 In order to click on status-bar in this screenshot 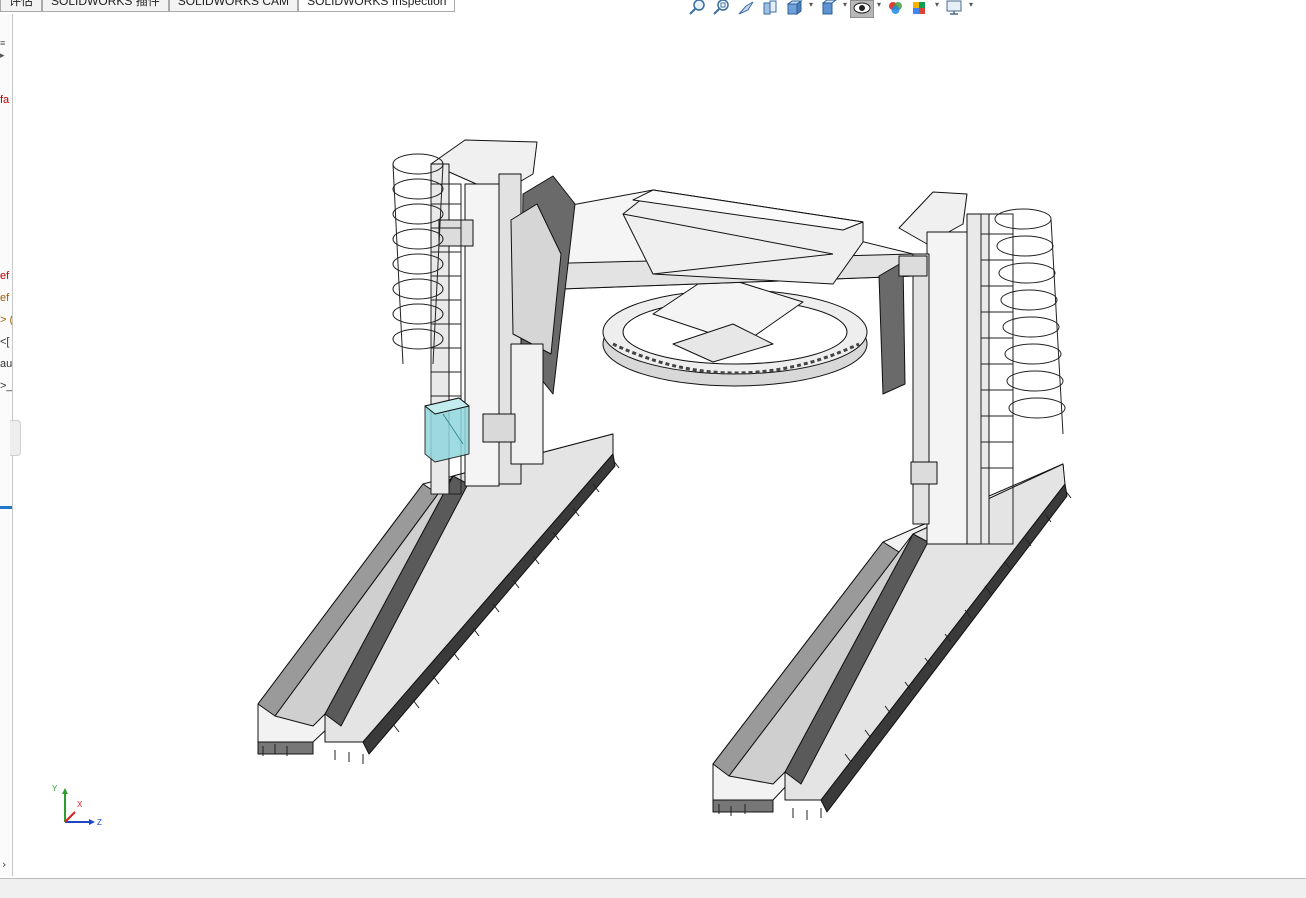, I will do `click(653, 888)`.